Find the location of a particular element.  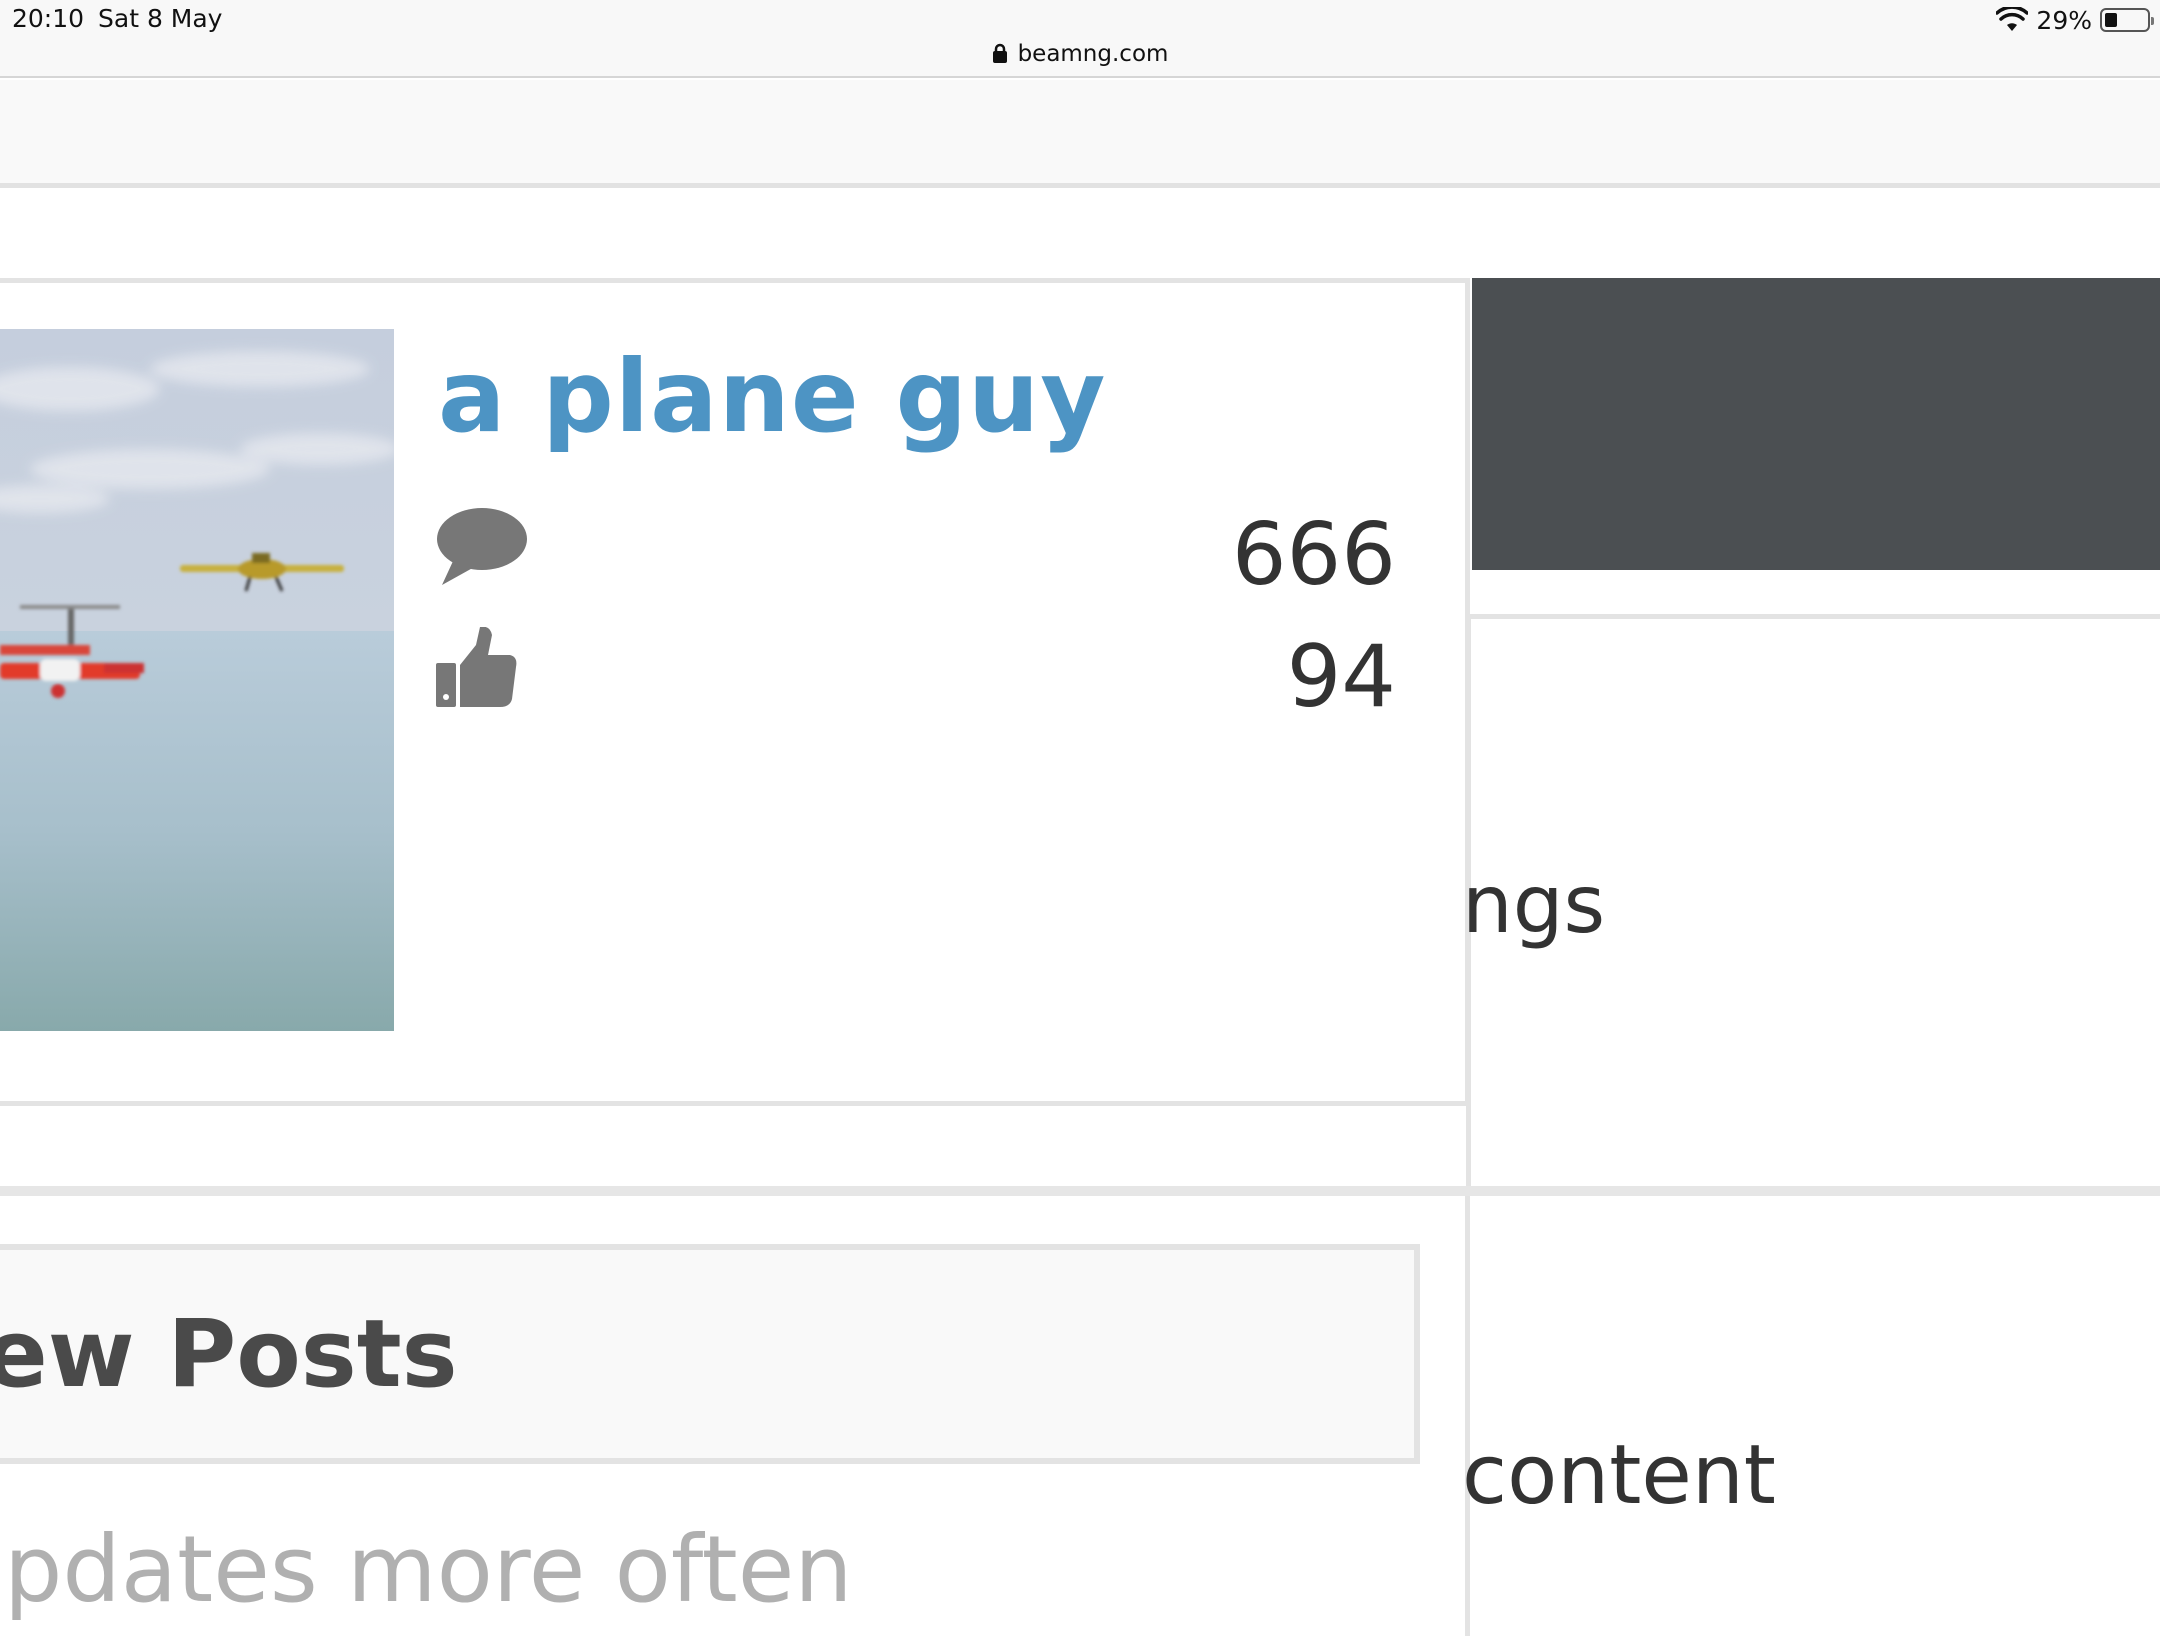

sidebar-partial-label-2: content is located at coordinates (1619, 1475).